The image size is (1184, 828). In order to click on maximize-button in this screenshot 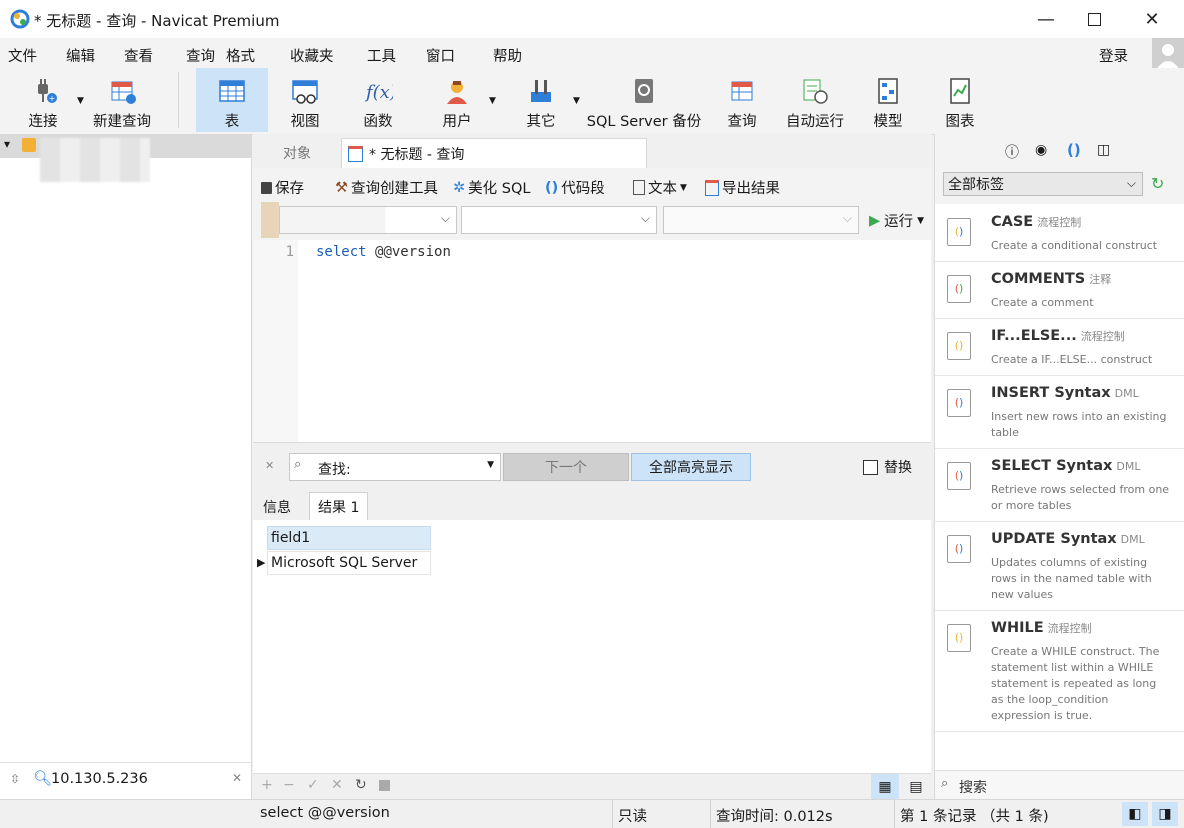, I will do `click(1094, 19)`.